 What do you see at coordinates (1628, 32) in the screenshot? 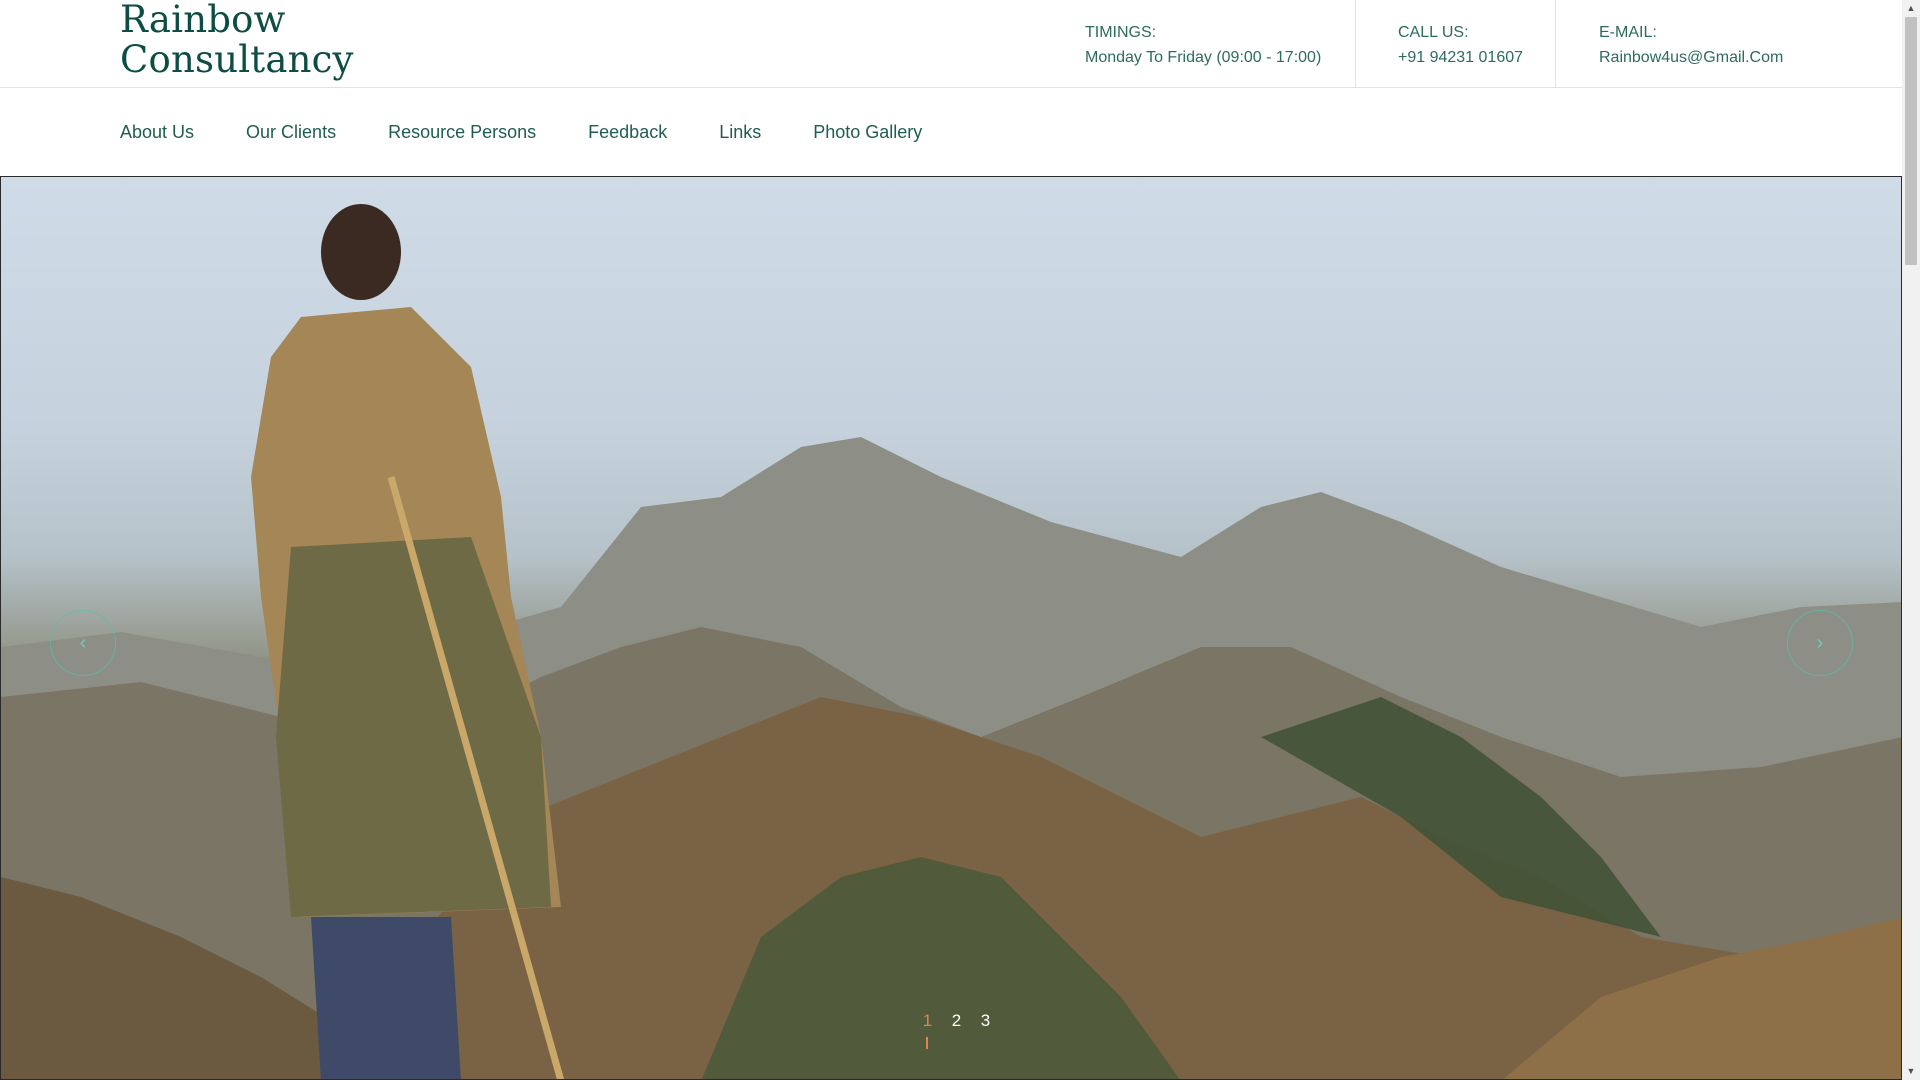
I see `email-label: E-MAIL:` at bounding box center [1628, 32].